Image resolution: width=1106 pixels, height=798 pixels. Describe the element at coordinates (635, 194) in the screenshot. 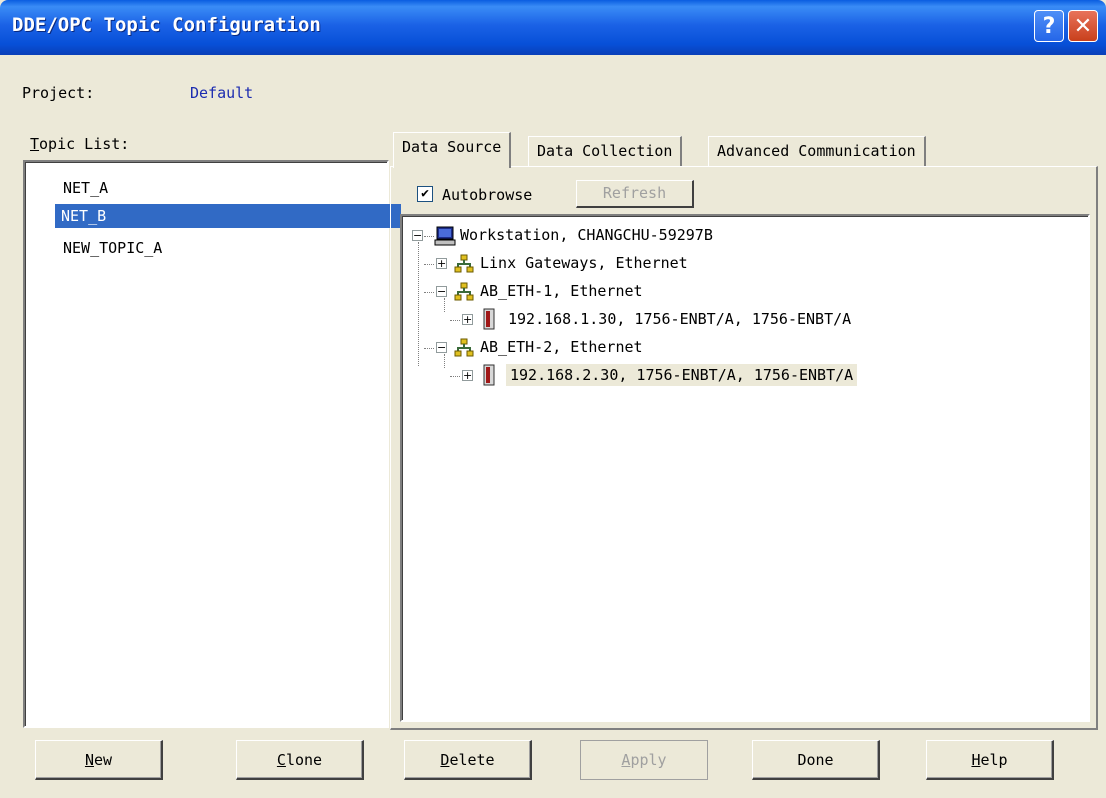

I see `refresh-button: Refresh` at that location.